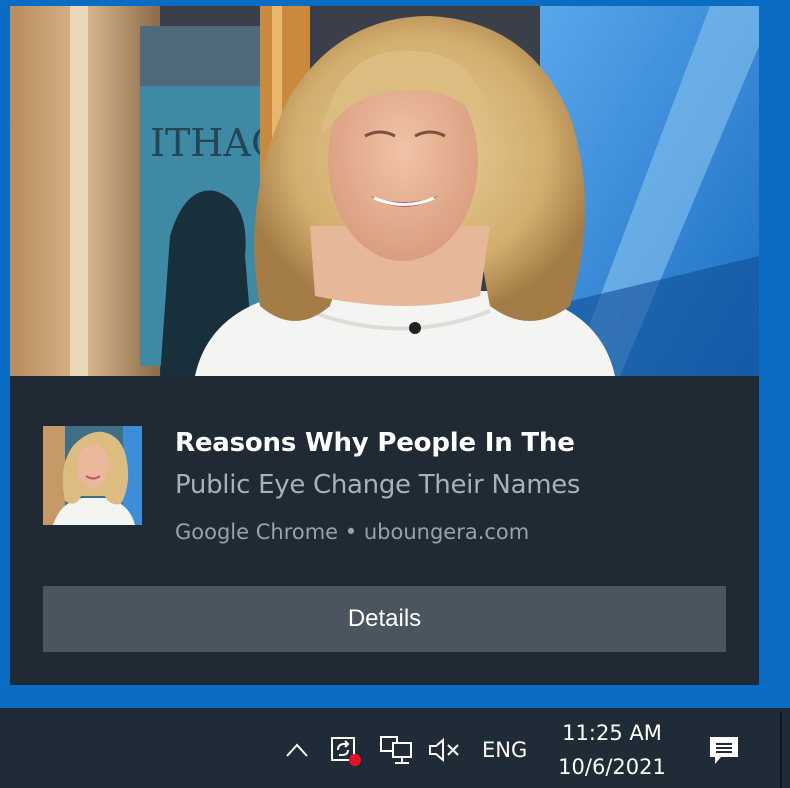 The height and width of the screenshot is (788, 790). What do you see at coordinates (92, 475) in the screenshot?
I see `notification-thumbnail` at bounding box center [92, 475].